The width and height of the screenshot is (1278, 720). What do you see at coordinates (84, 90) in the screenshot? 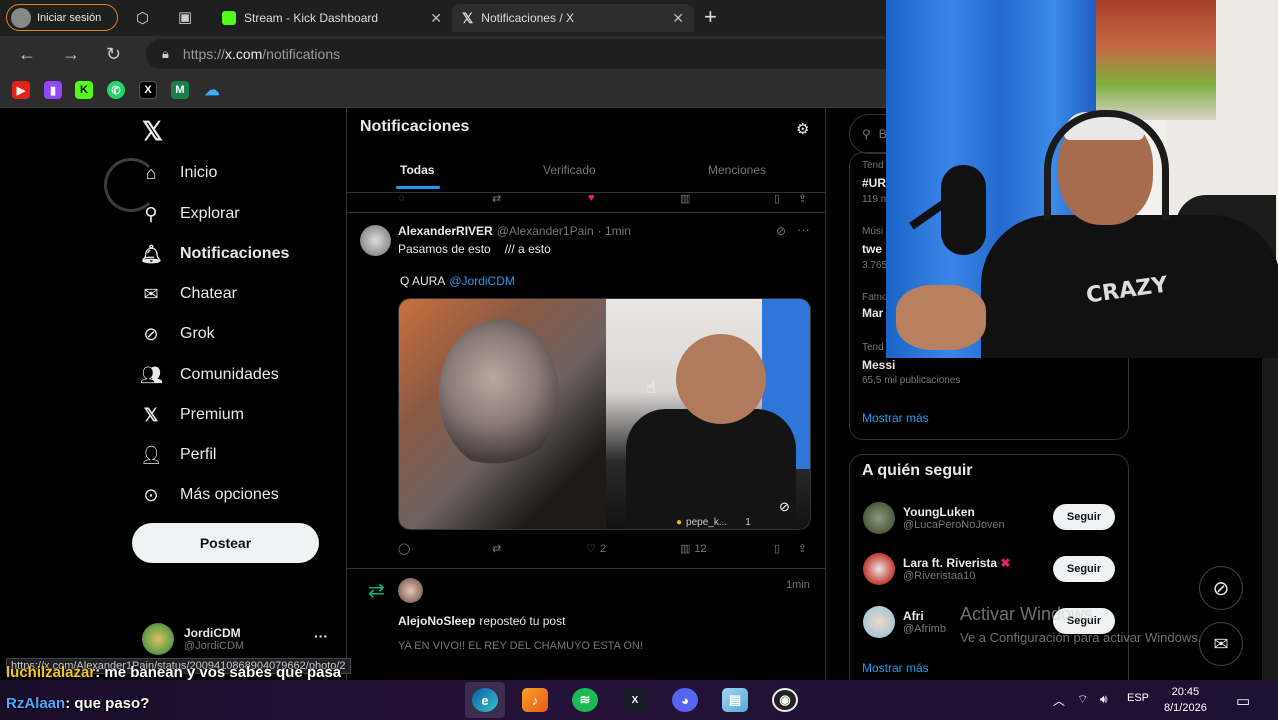
I see `kick-icon: K` at bounding box center [84, 90].